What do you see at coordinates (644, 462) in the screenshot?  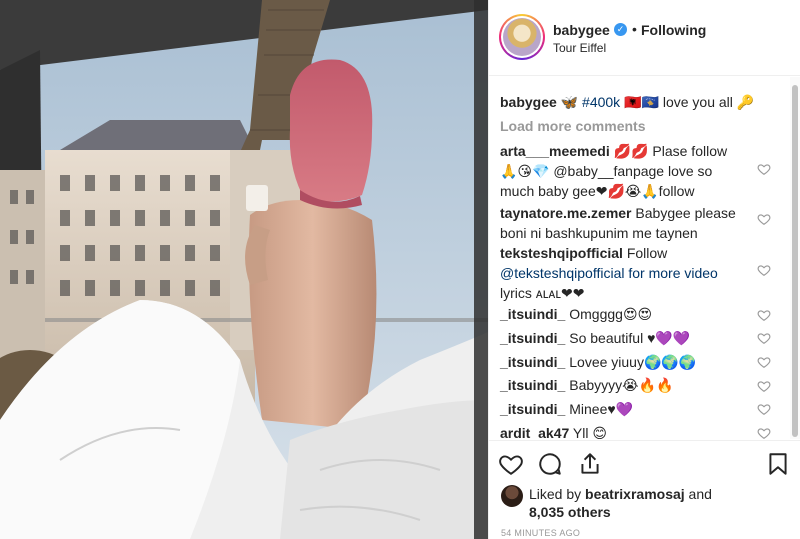 I see `post-actions-bar` at bounding box center [644, 462].